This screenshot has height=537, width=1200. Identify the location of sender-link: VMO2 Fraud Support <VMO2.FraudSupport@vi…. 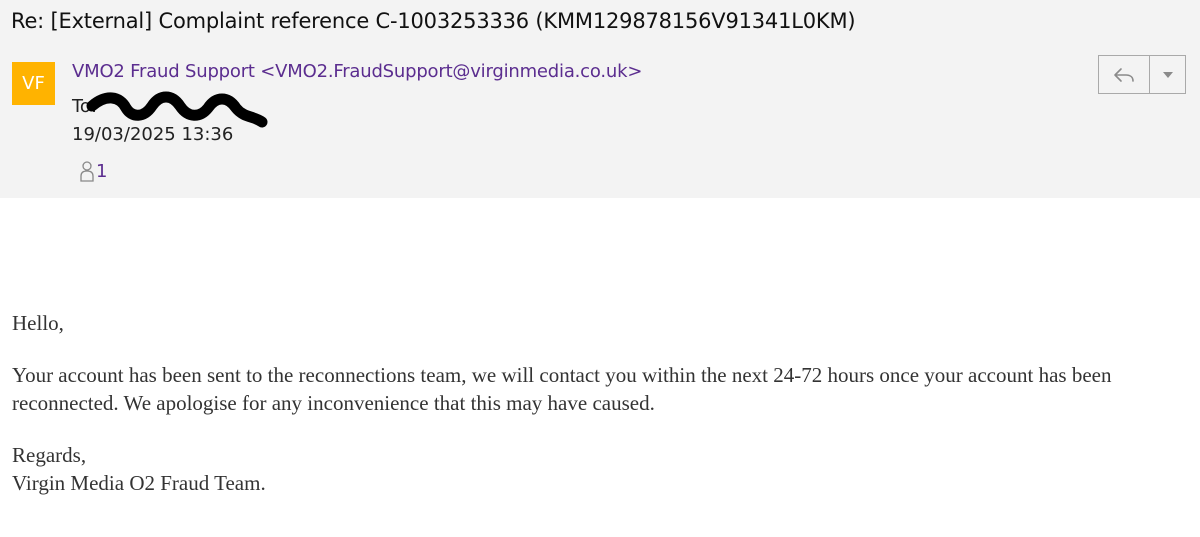
(357, 71).